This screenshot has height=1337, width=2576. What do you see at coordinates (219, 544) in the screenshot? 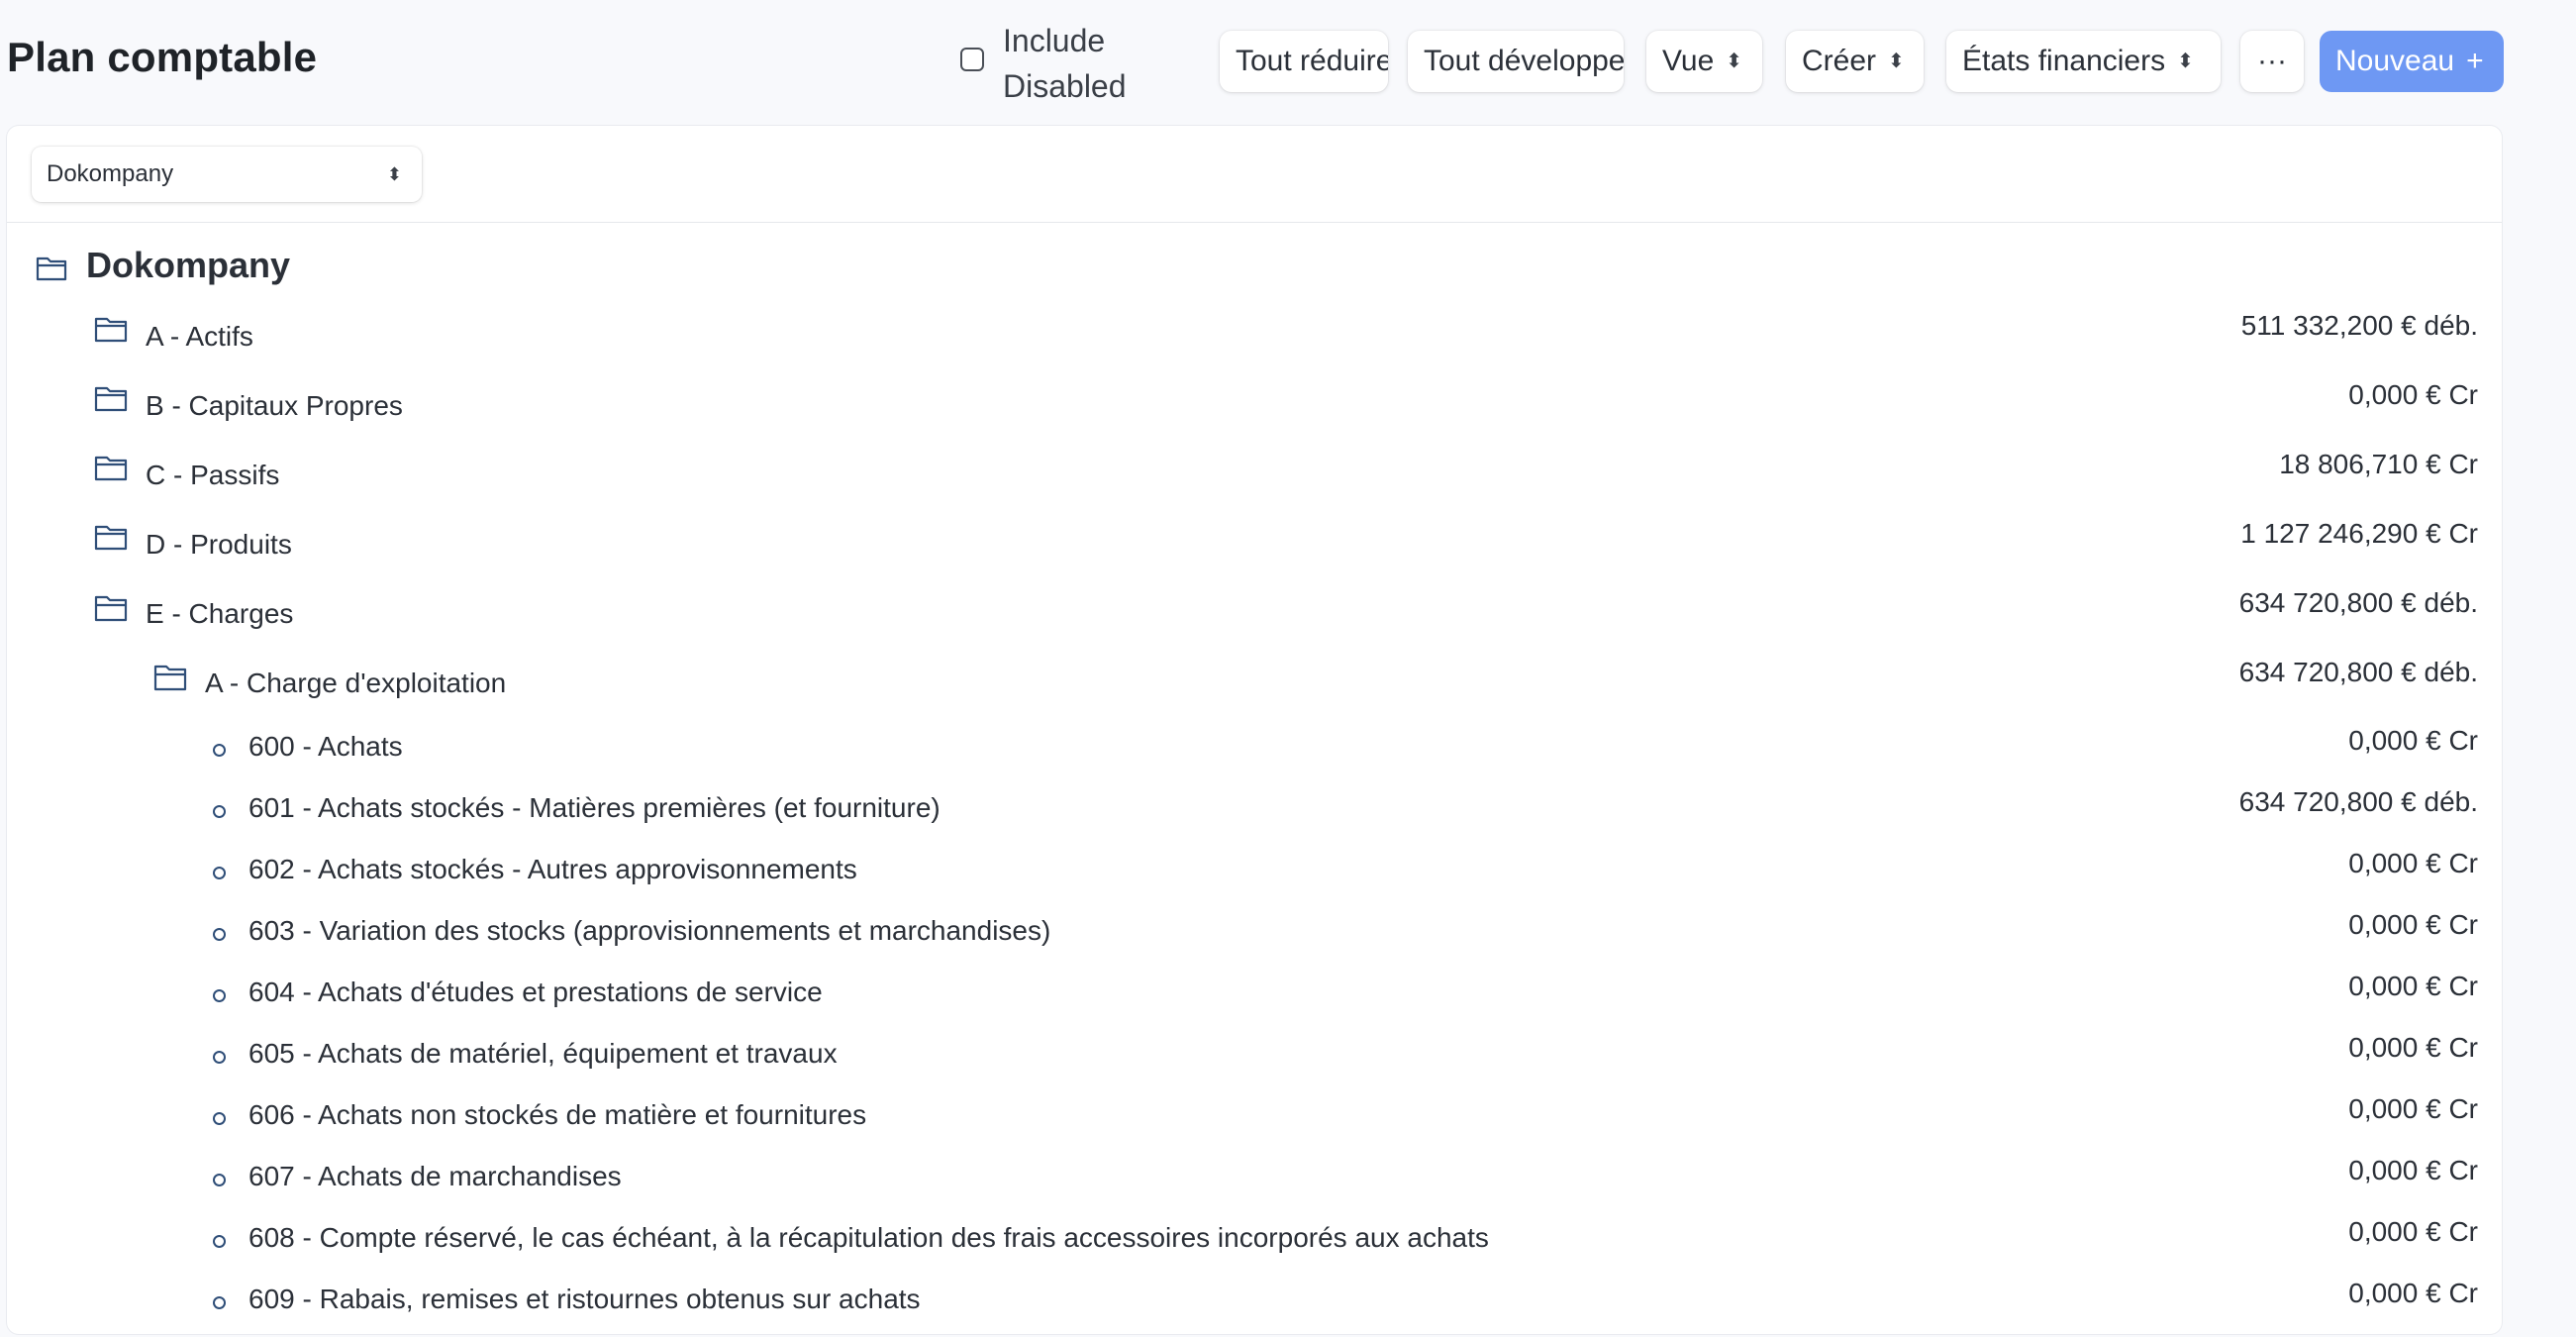
I see `tree-group-label: D - Produits` at bounding box center [219, 544].